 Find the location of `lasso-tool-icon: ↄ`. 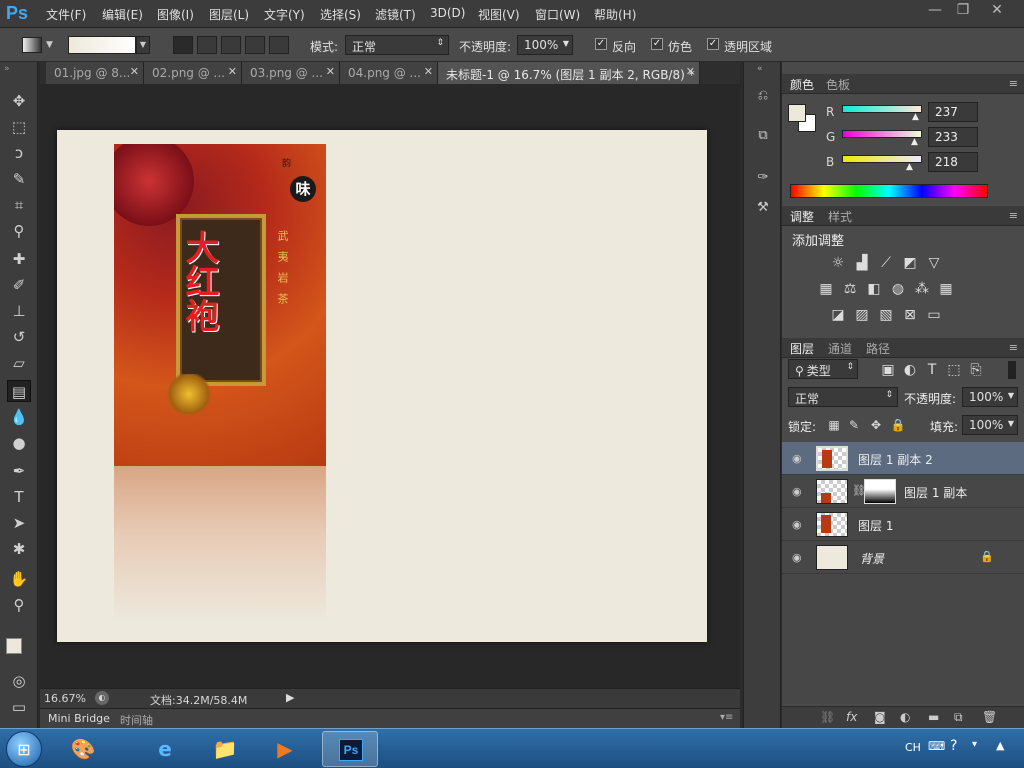

lasso-tool-icon: ↄ is located at coordinates (19, 153).